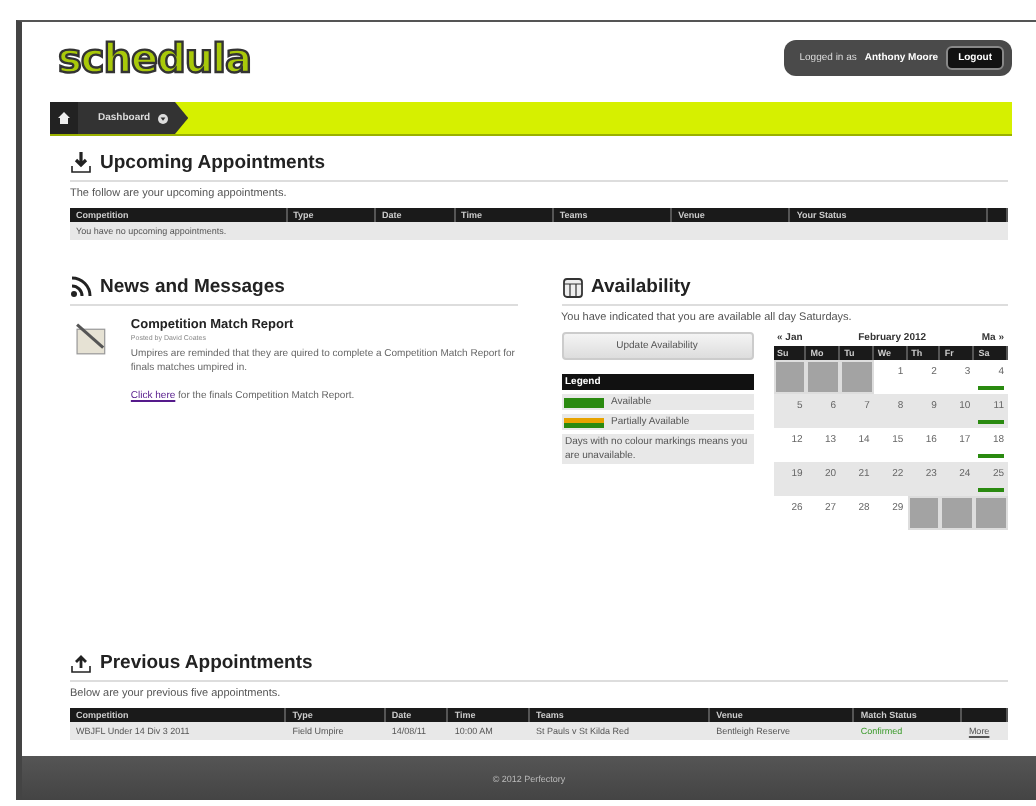 This screenshot has width=1036, height=806. Describe the element at coordinates (641, 287) in the screenshot. I see `section-title: Availability` at that location.